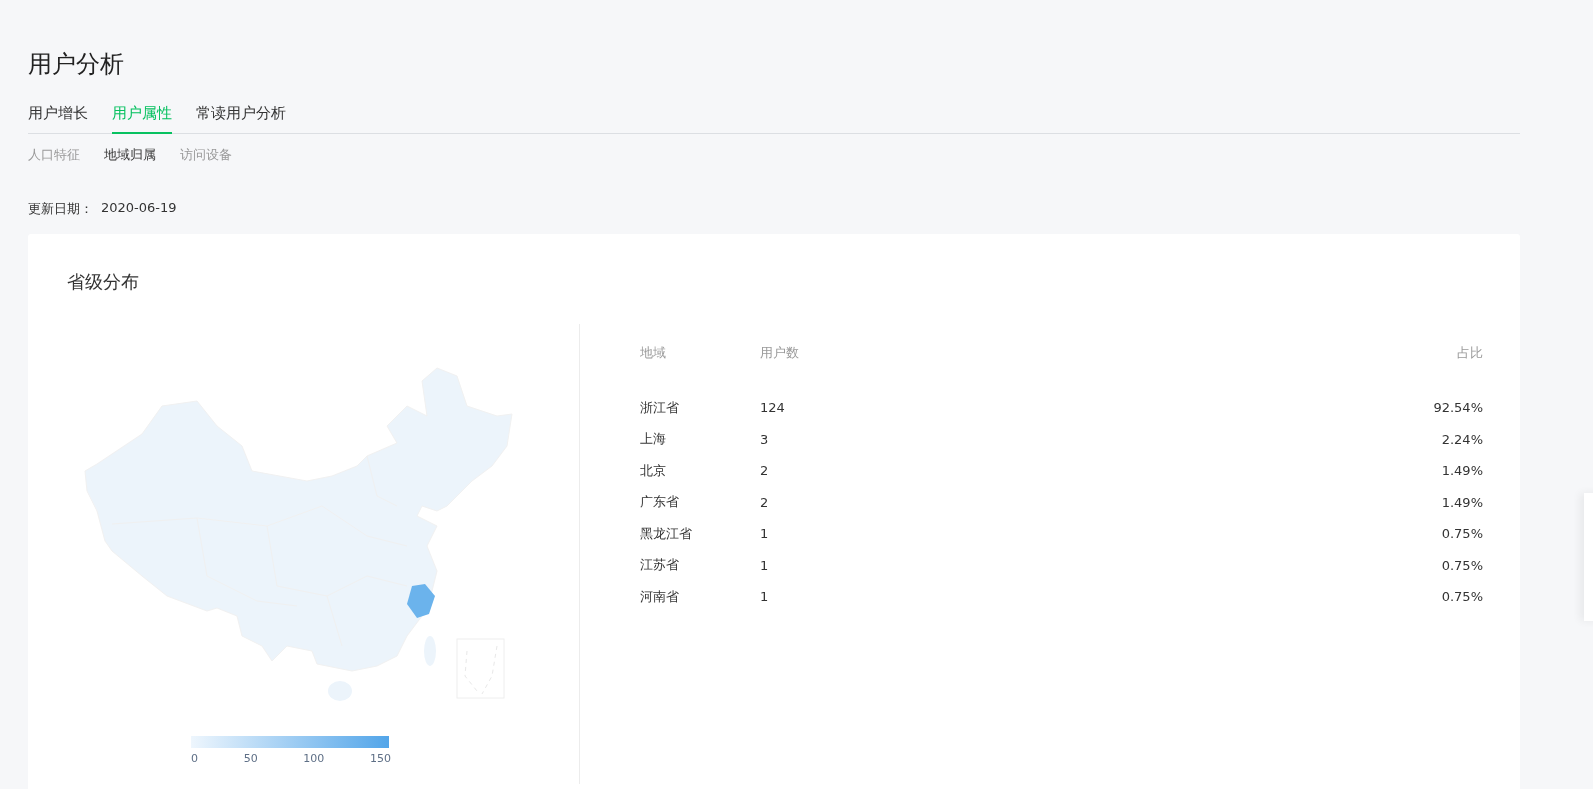 Image resolution: width=1593 pixels, height=789 pixels. I want to click on table-cell-text: 上海, so click(653, 439).